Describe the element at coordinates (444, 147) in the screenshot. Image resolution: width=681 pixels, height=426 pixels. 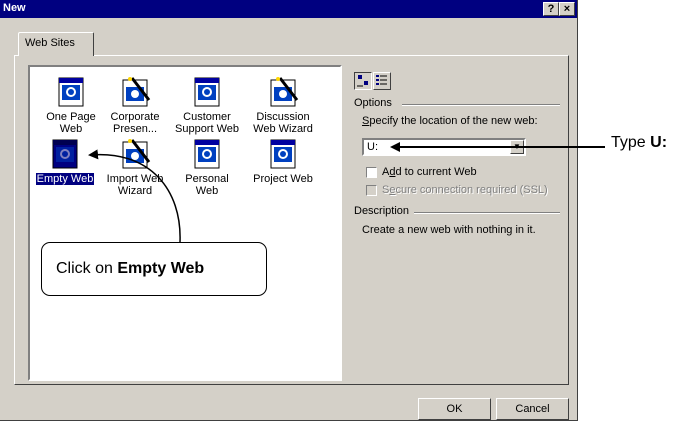
I see `location-combo: U: ▼` at that location.